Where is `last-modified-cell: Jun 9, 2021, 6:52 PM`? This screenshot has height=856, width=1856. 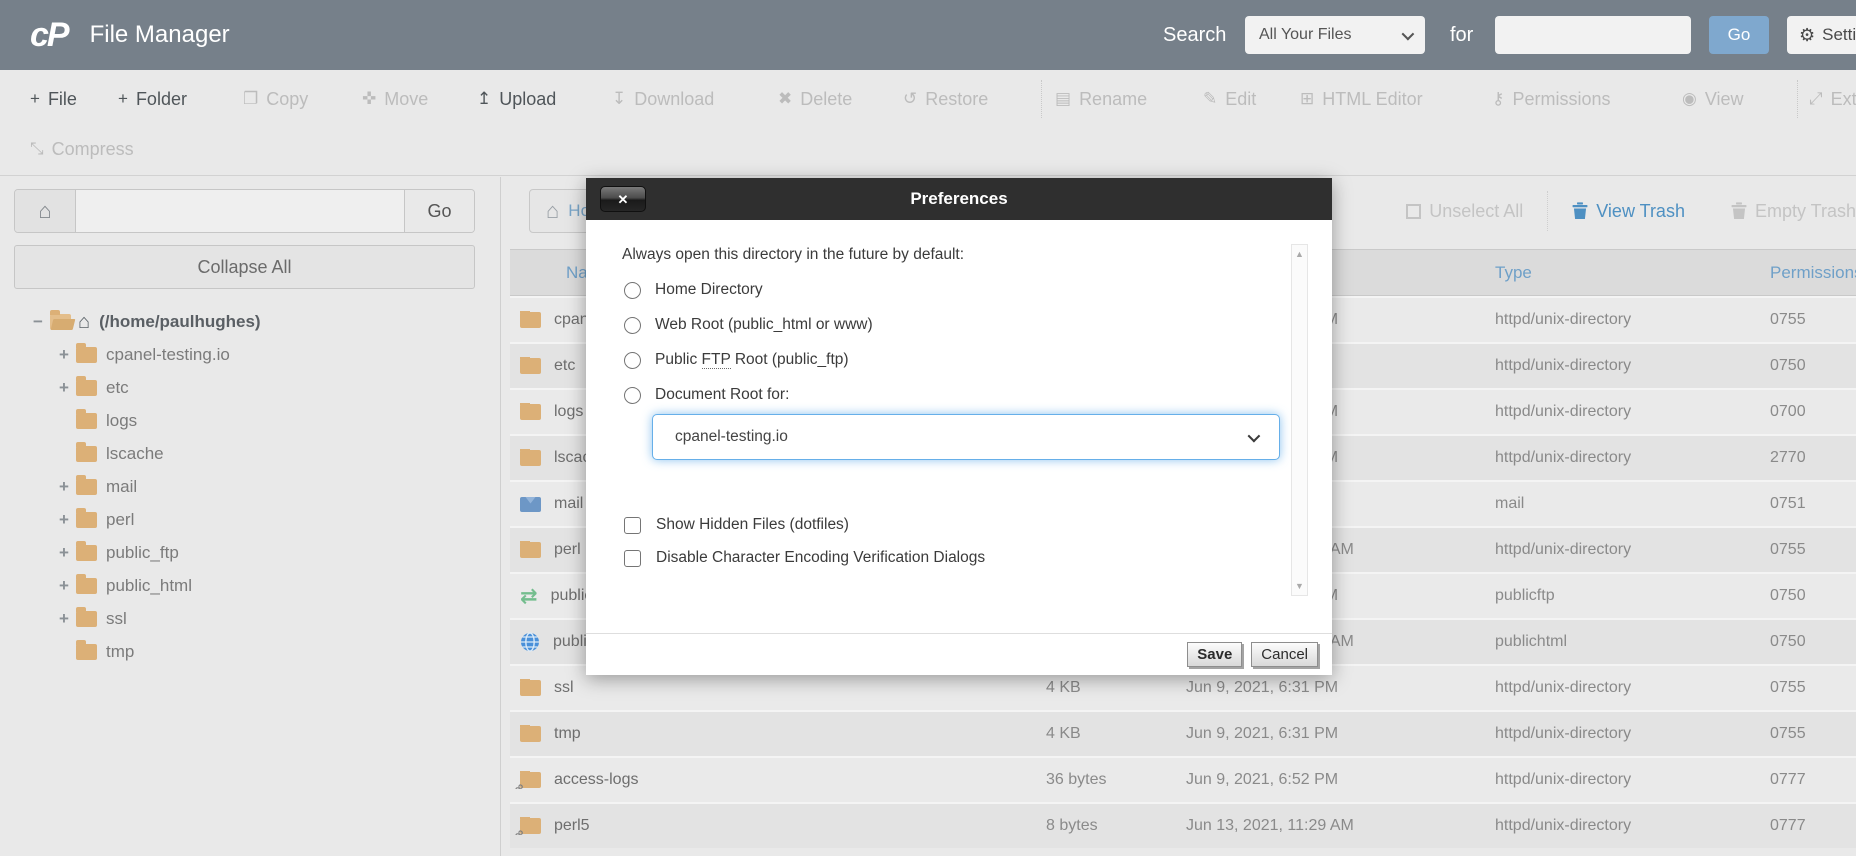 last-modified-cell: Jun 9, 2021, 6:52 PM is located at coordinates (1262, 779).